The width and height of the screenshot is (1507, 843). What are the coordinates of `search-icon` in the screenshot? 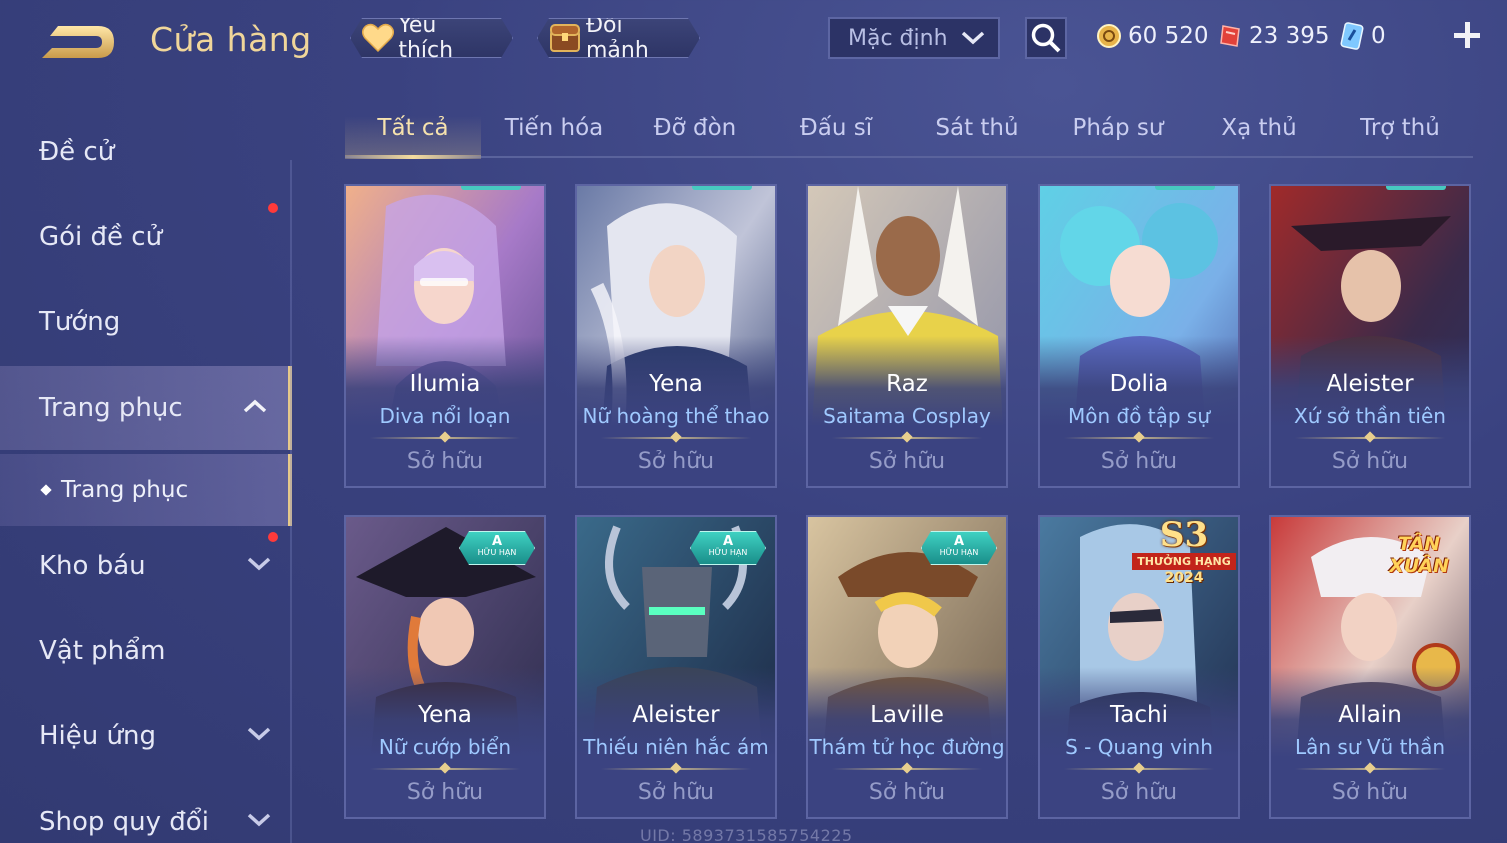 It's located at (1046, 38).